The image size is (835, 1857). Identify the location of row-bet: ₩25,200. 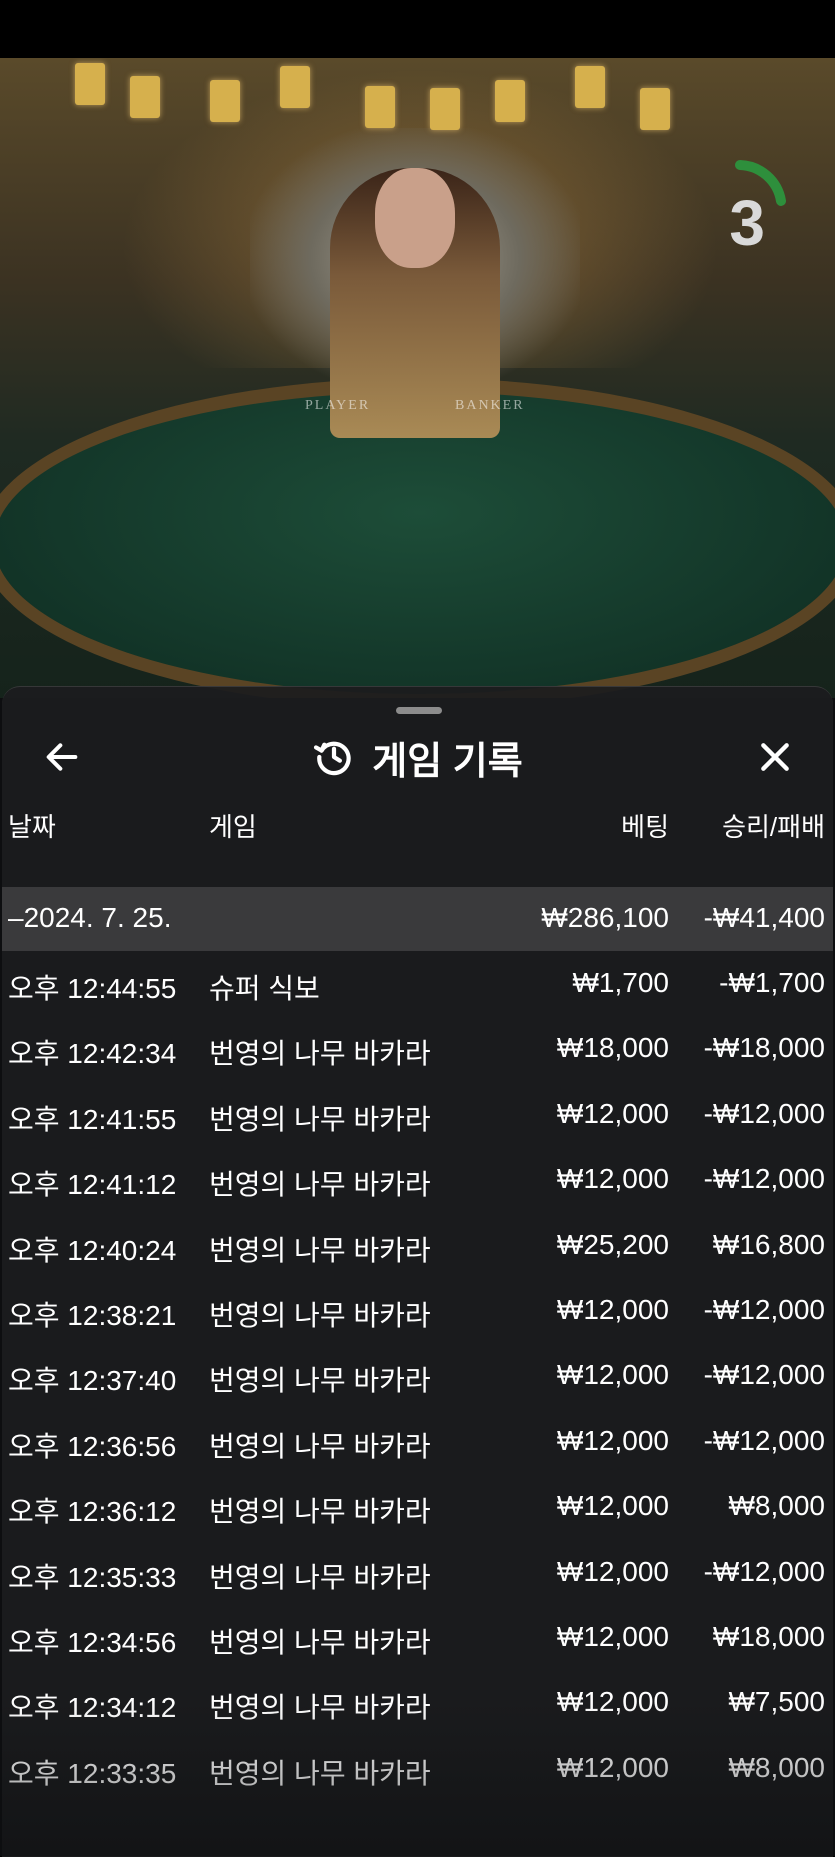
(612, 1244).